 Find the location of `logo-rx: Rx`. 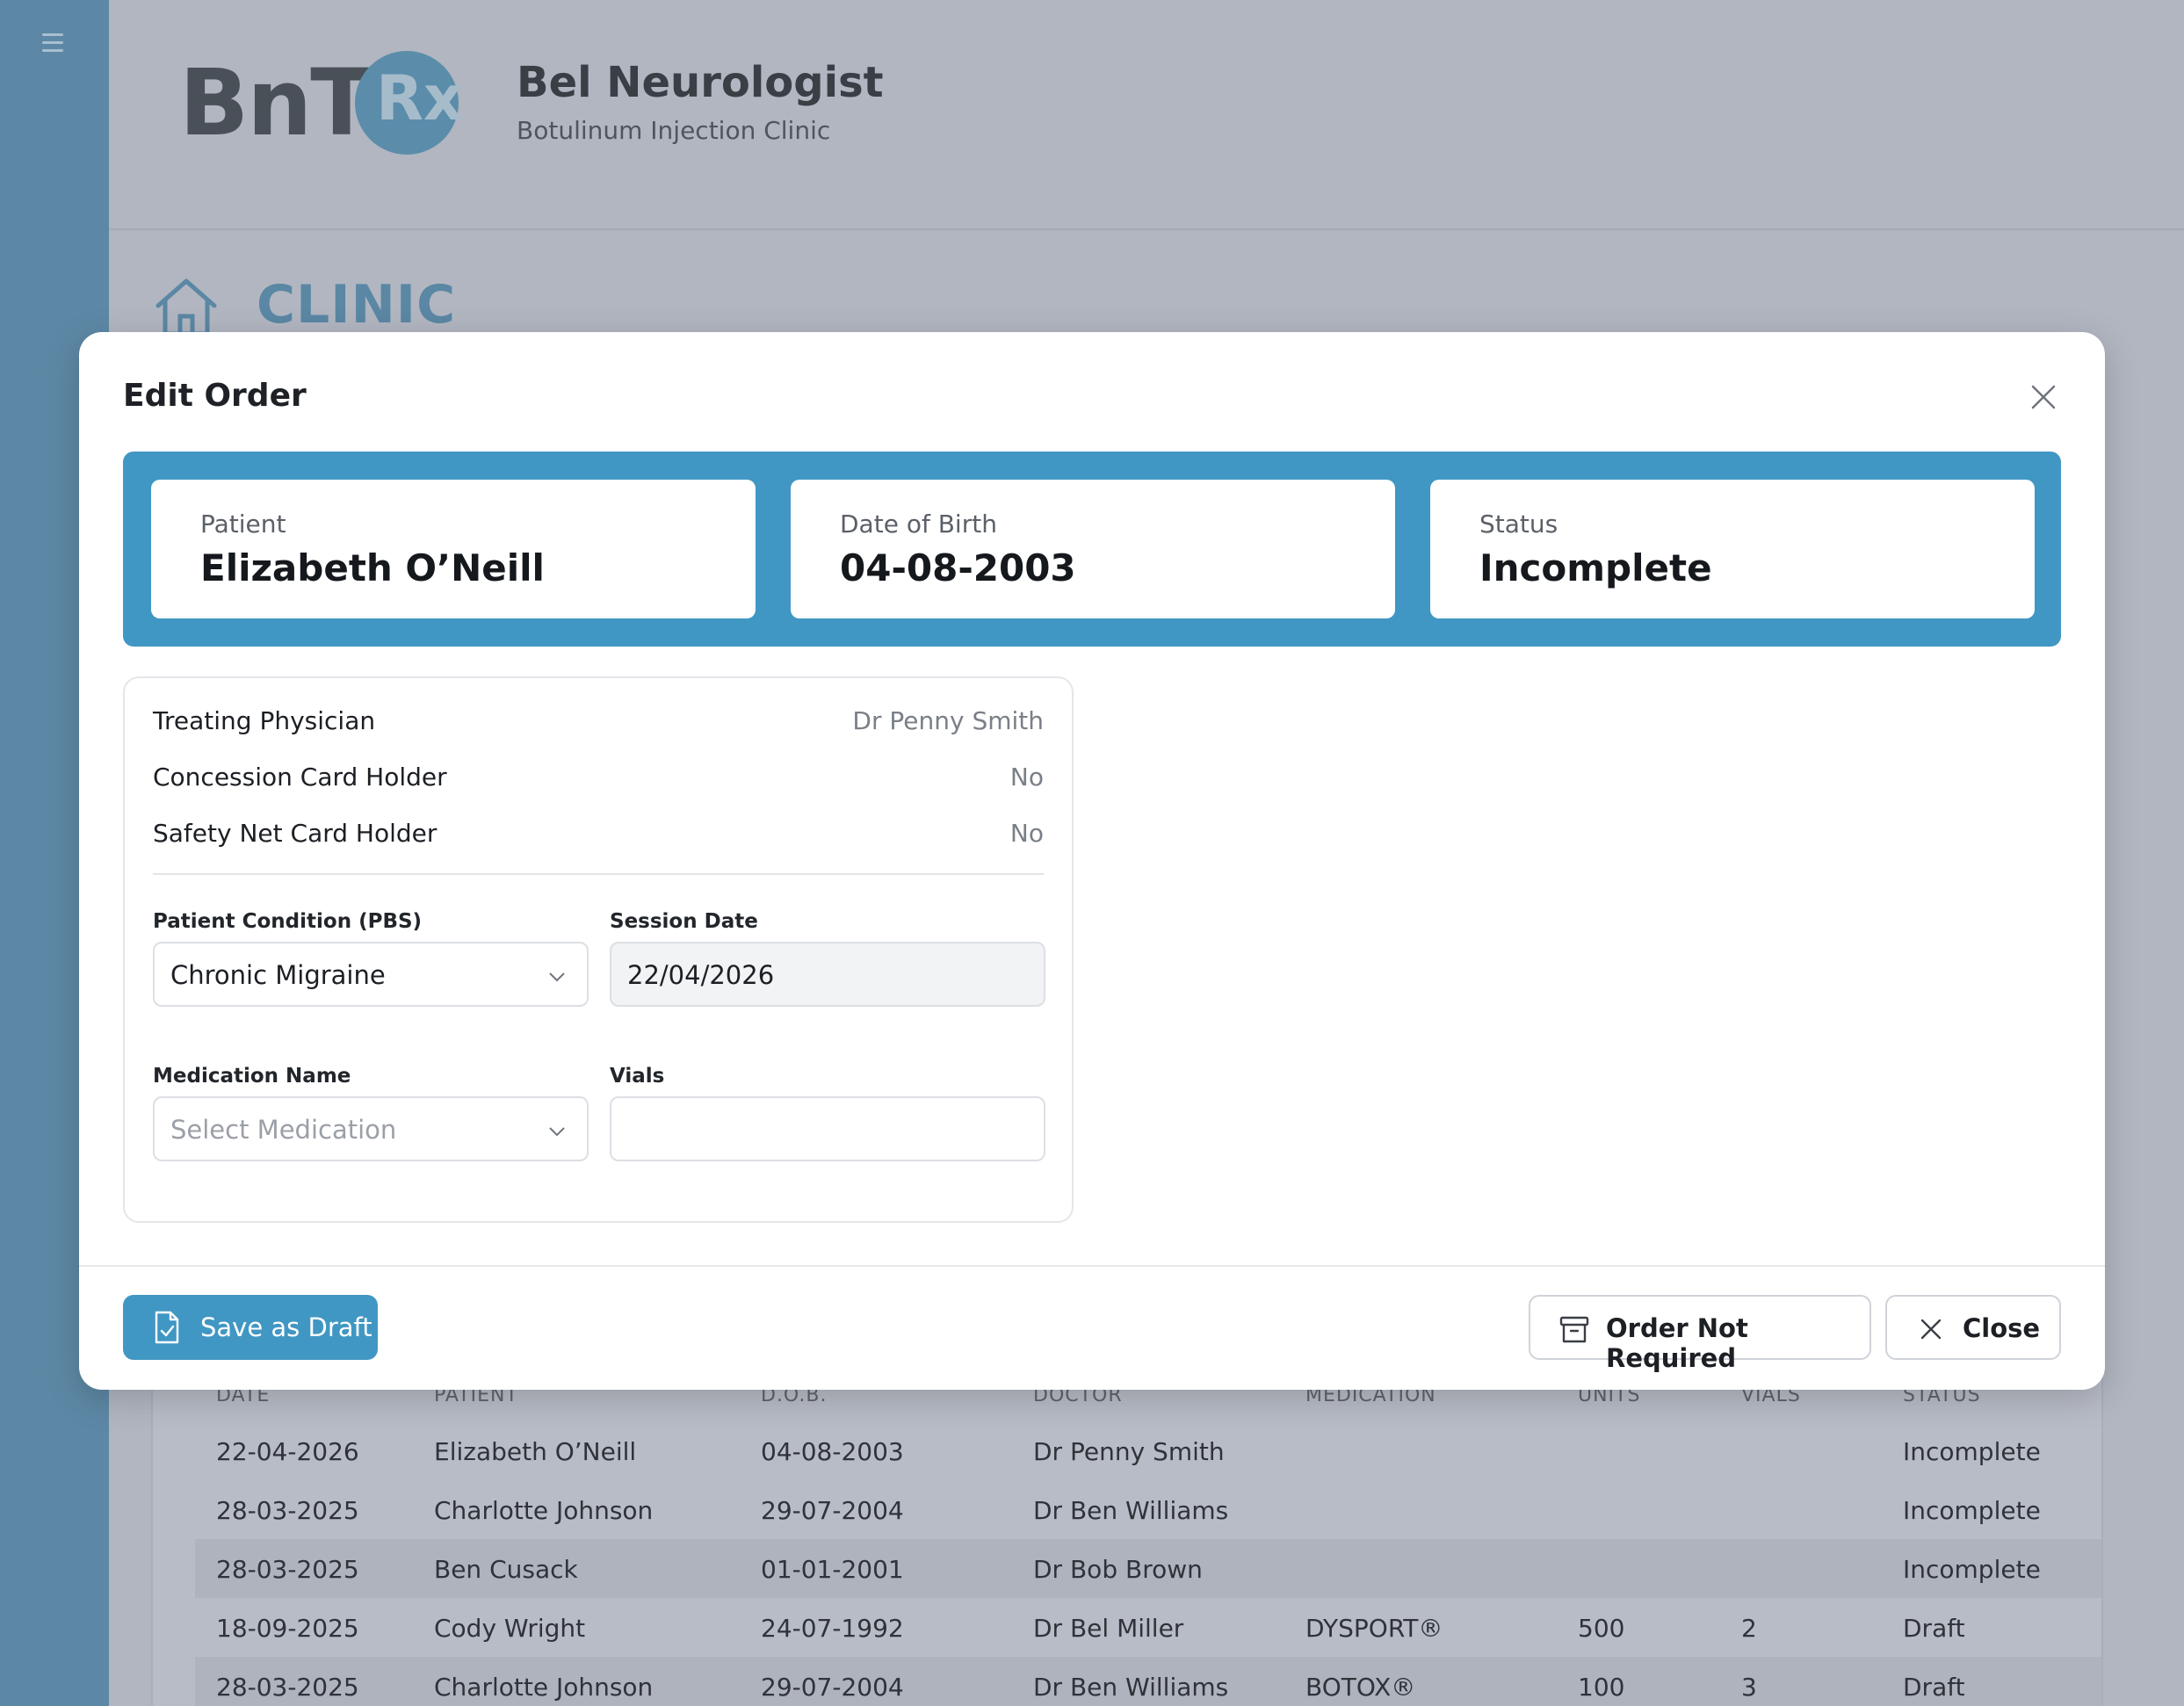

logo-rx: Rx is located at coordinates (420, 98).